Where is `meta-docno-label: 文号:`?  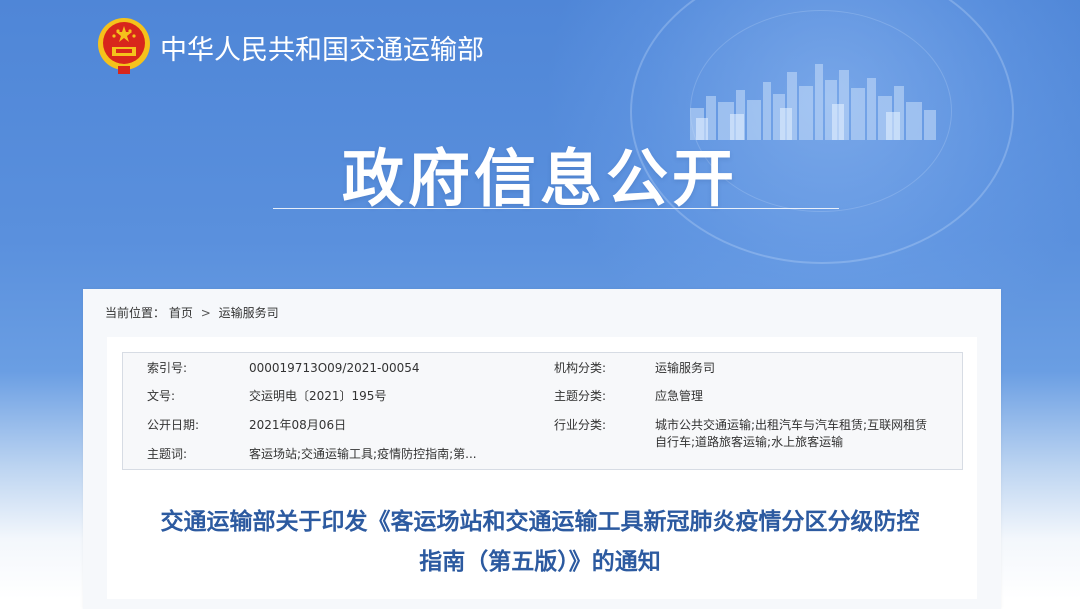 meta-docno-label: 文号: is located at coordinates (161, 396).